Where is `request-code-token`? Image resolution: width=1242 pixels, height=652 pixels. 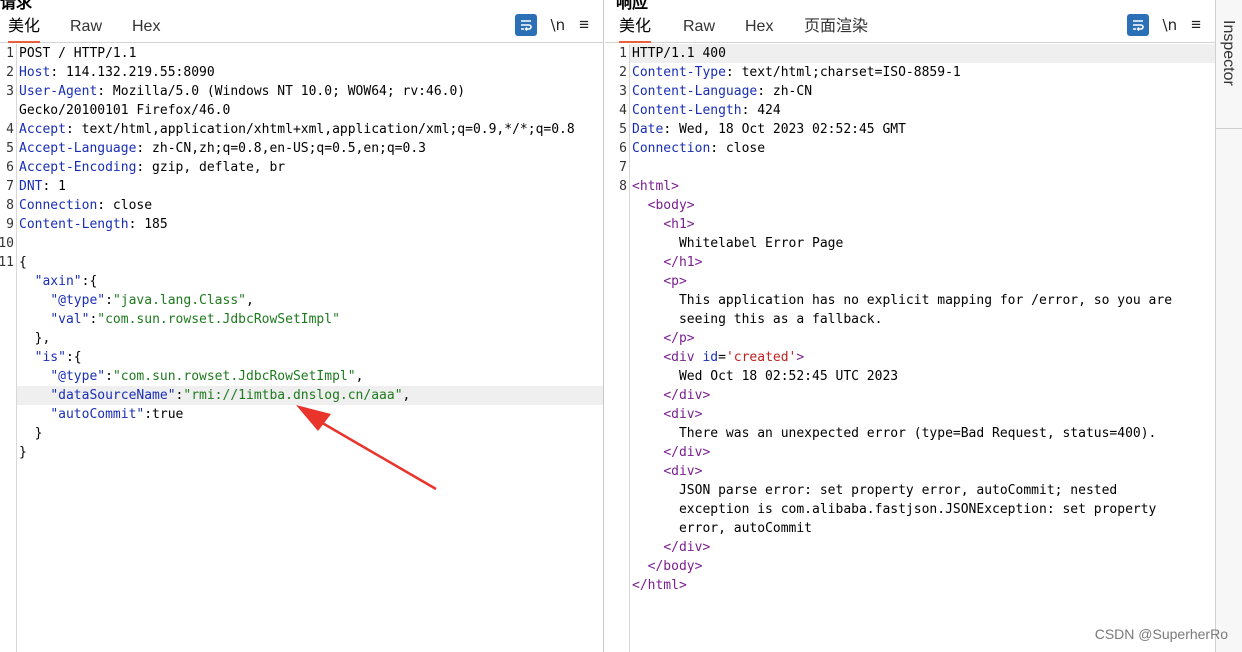 request-code-token is located at coordinates (34, 414).